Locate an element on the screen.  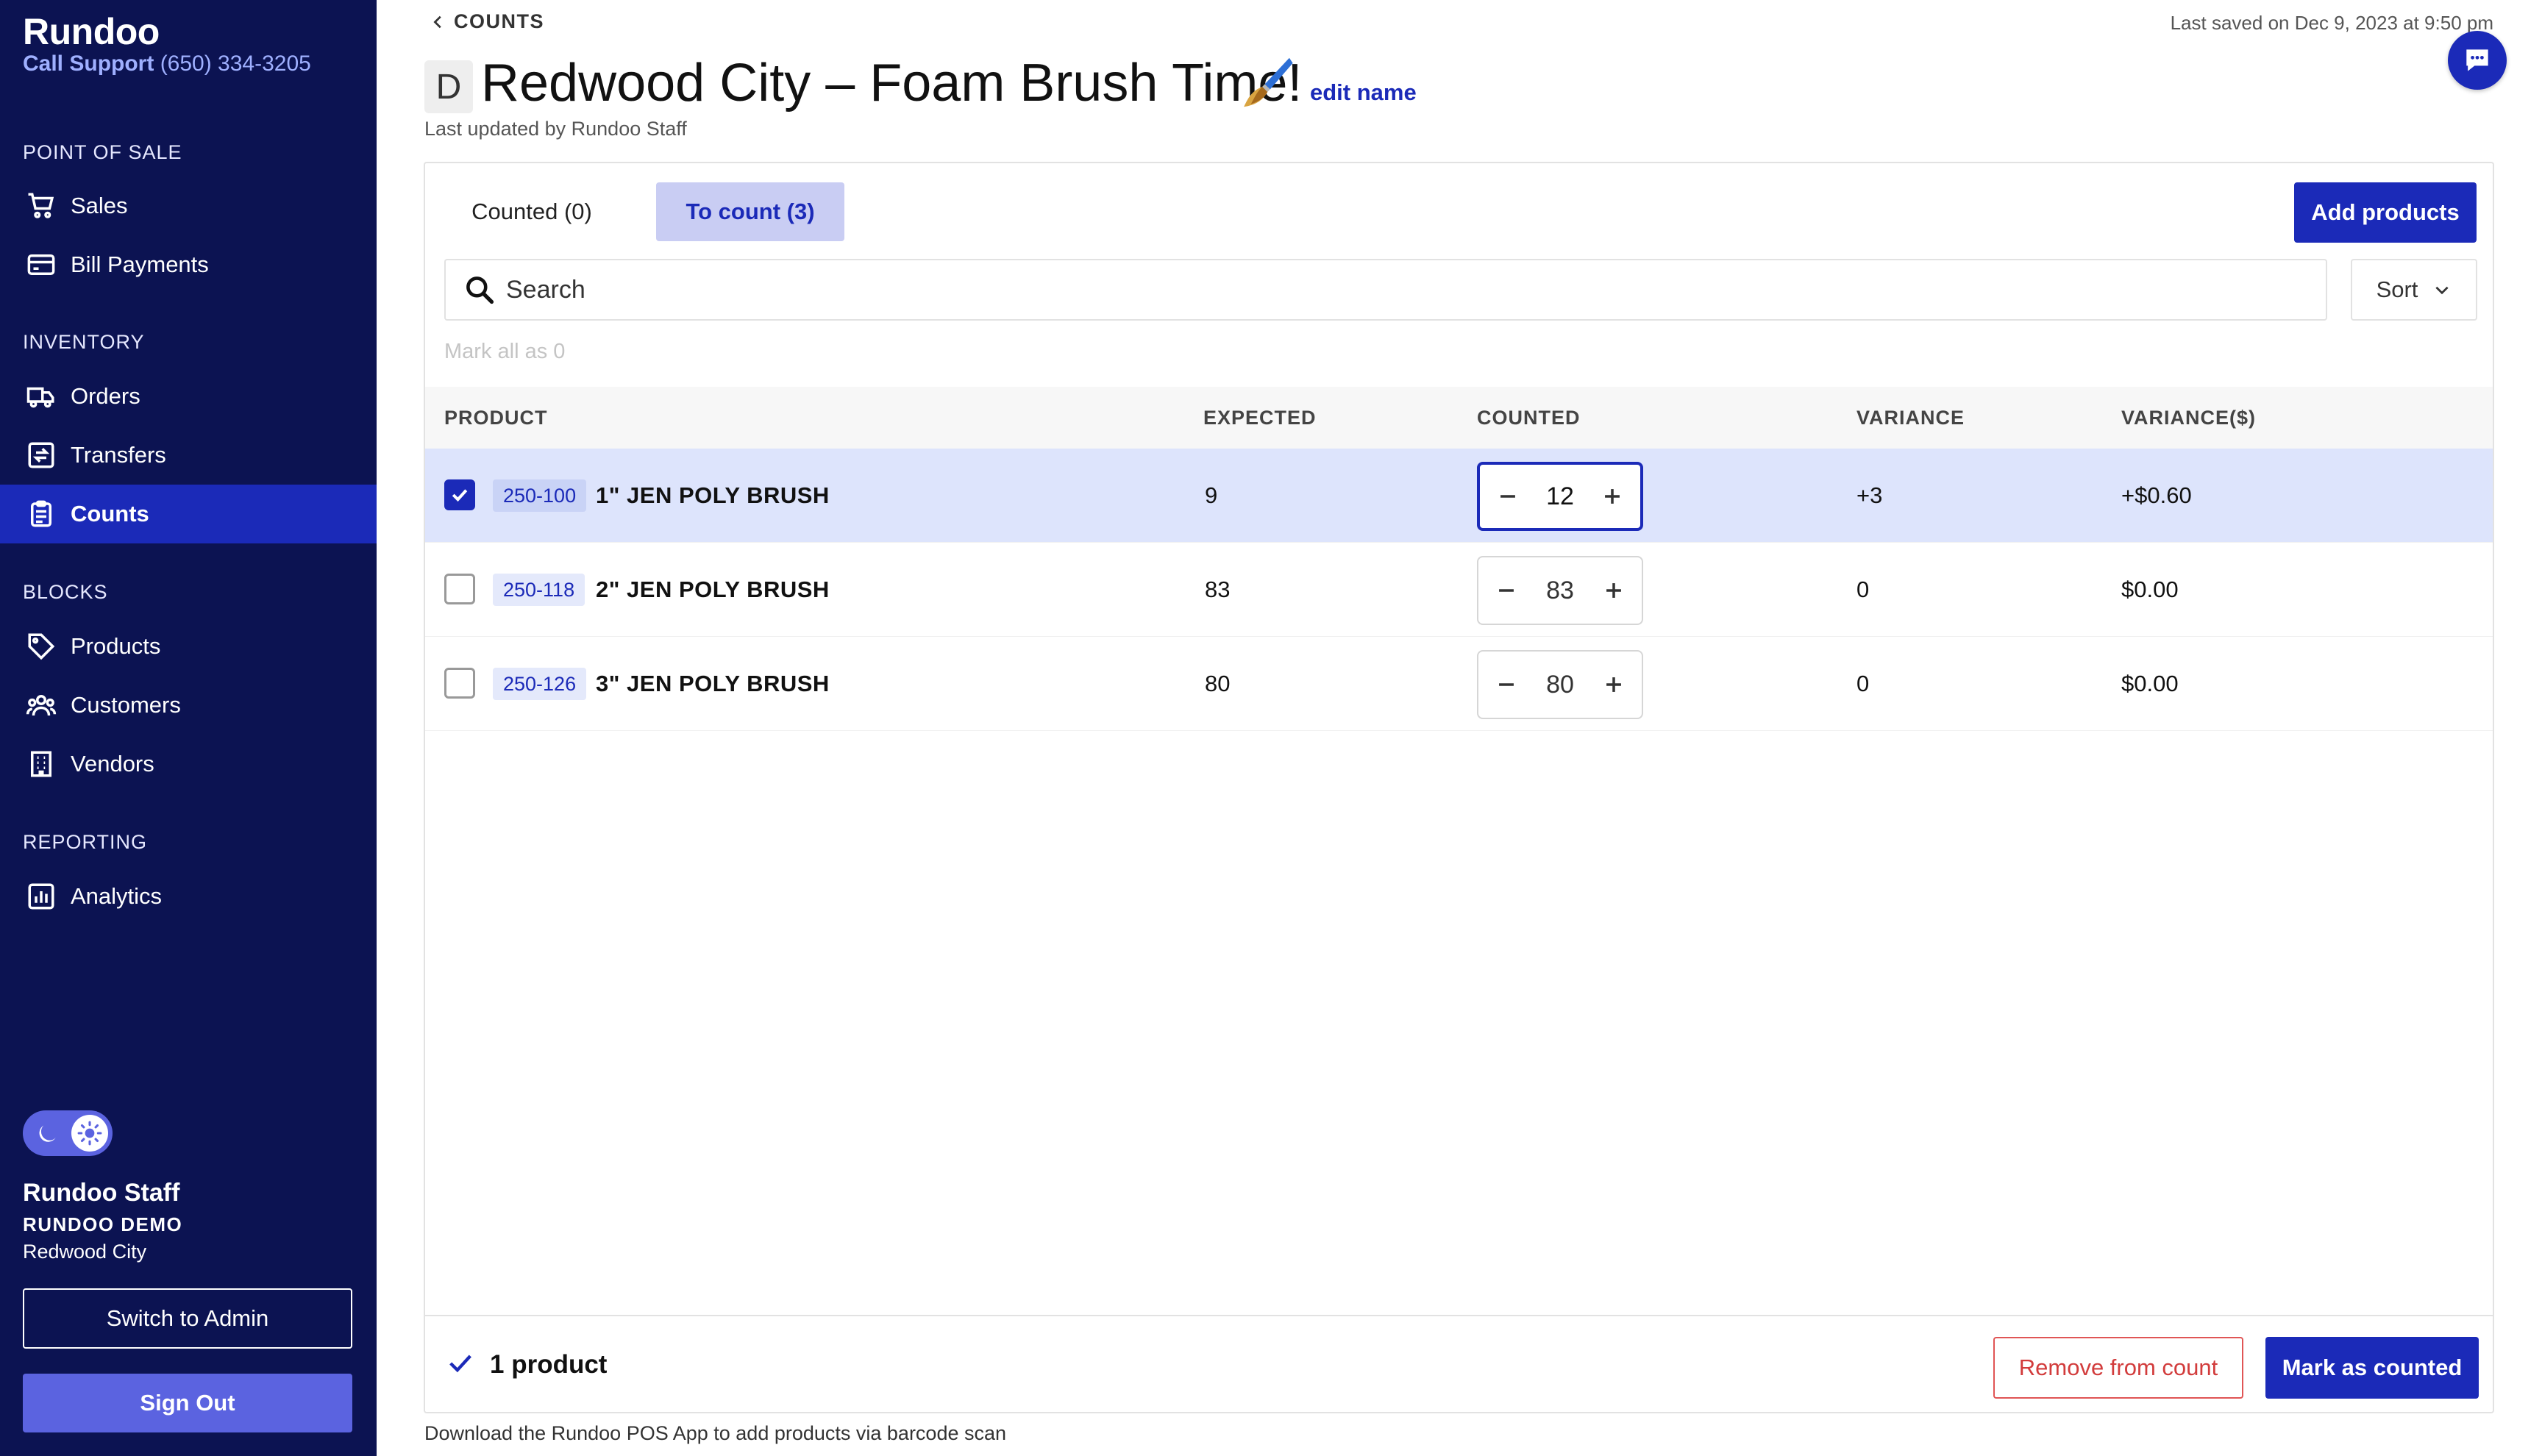
sku-badge: 250-126 is located at coordinates (540, 684).